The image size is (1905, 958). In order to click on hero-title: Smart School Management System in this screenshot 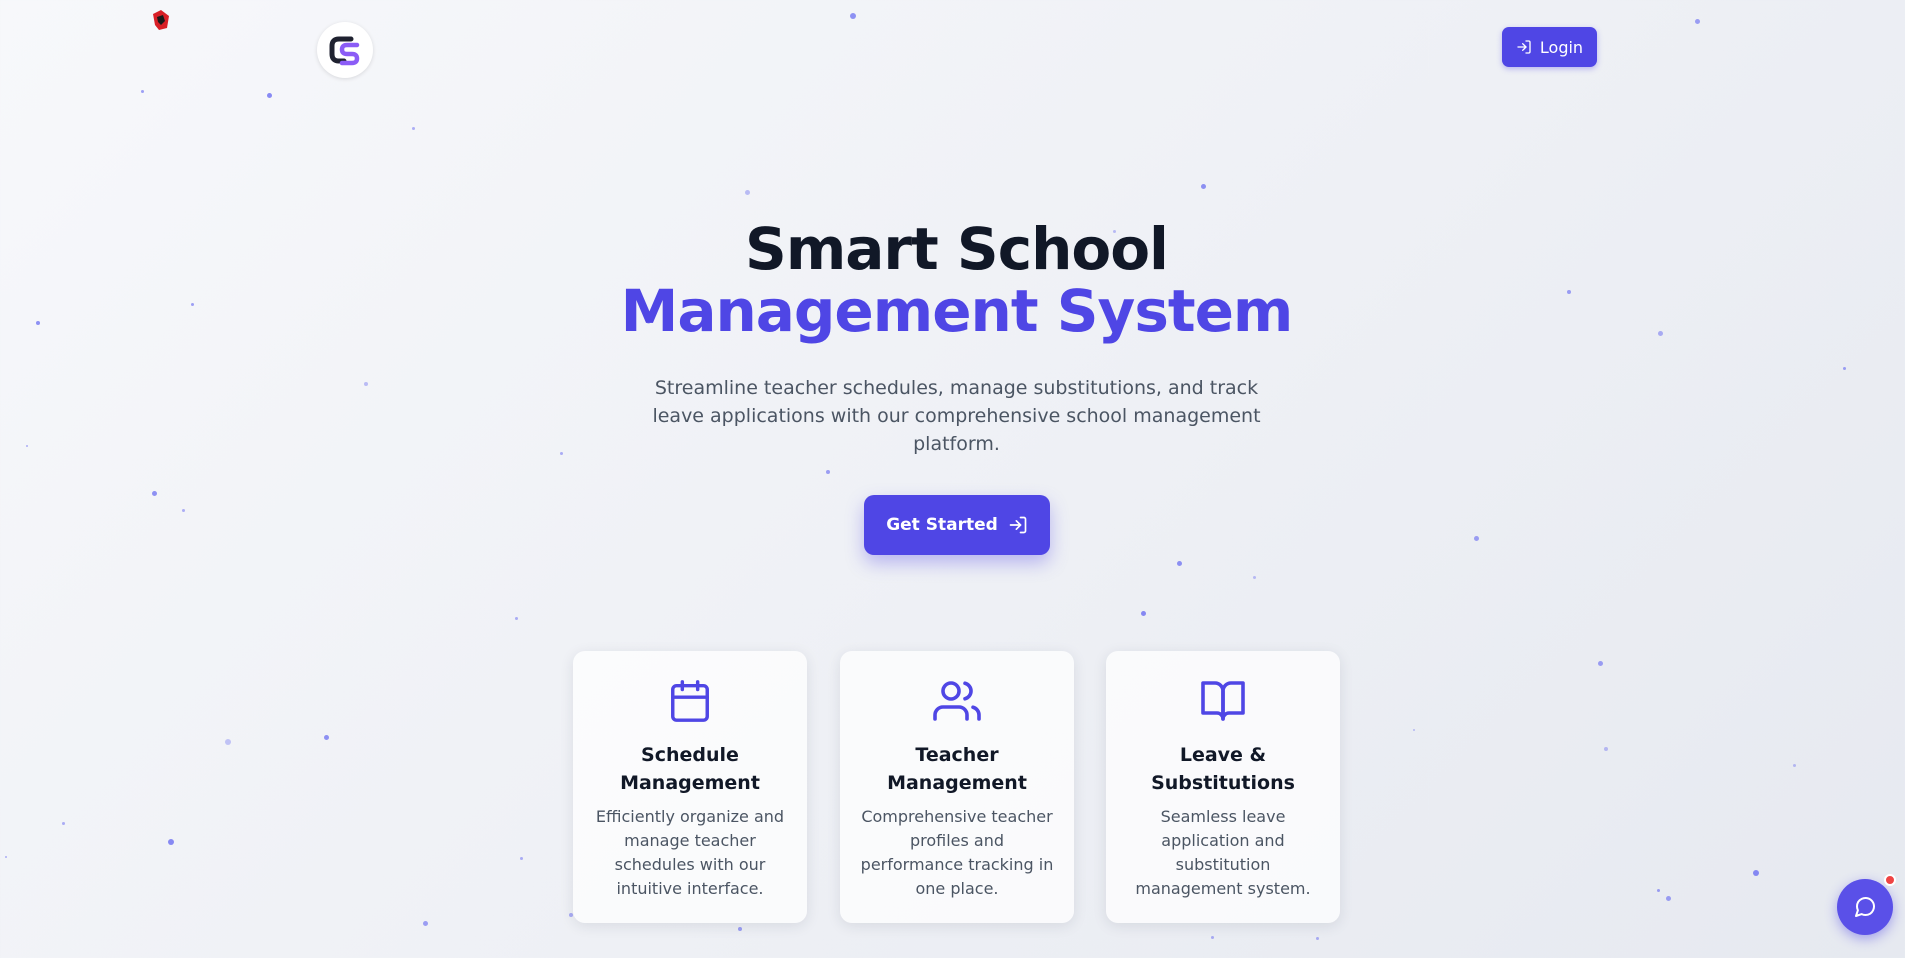, I will do `click(952, 280)`.